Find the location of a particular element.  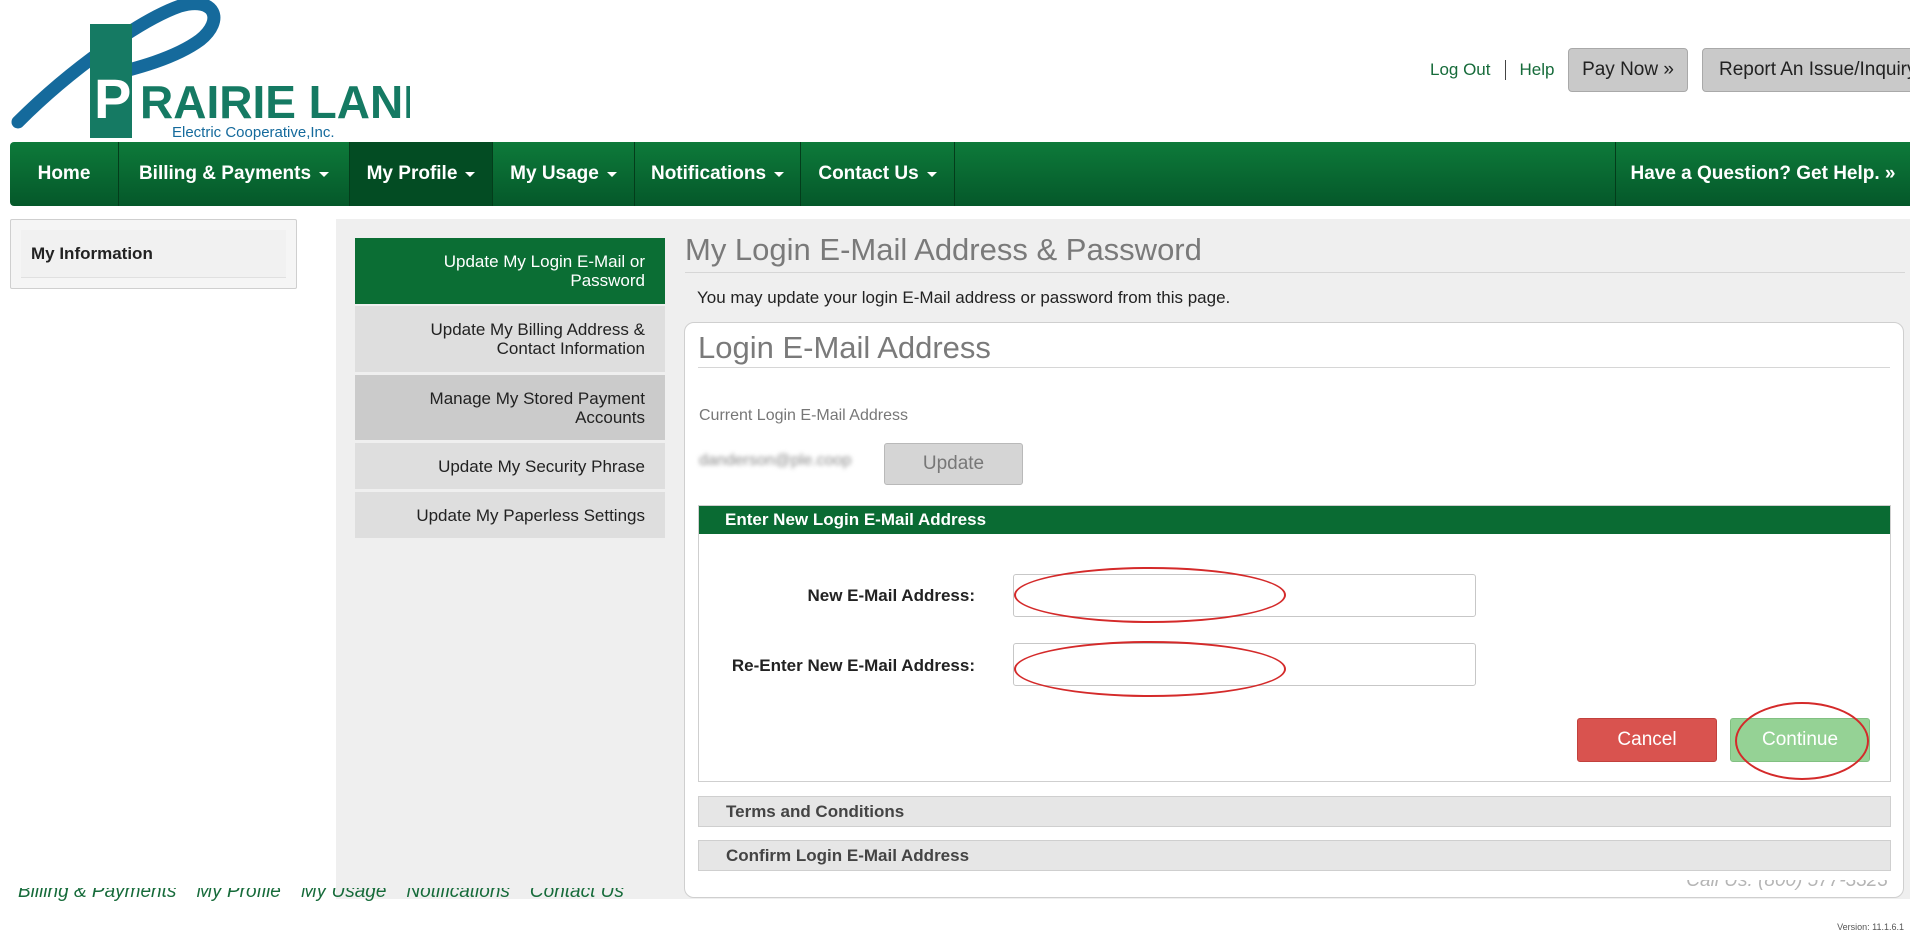

top-links: Log Out Help is located at coordinates (1492, 70).